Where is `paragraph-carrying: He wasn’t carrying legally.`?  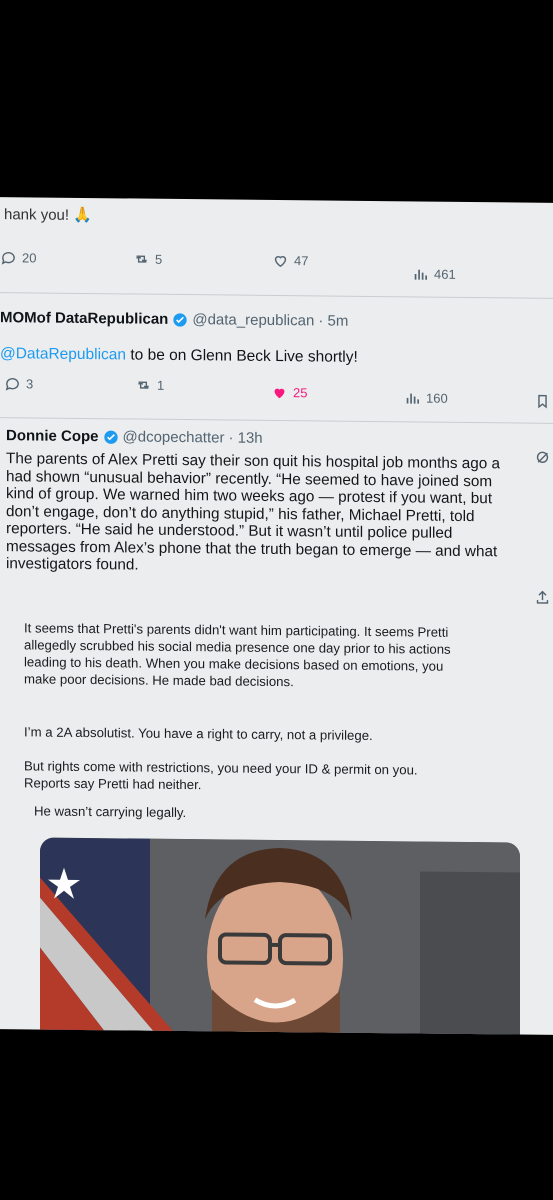 paragraph-carrying: He wasn’t carrying legally. is located at coordinates (110, 812).